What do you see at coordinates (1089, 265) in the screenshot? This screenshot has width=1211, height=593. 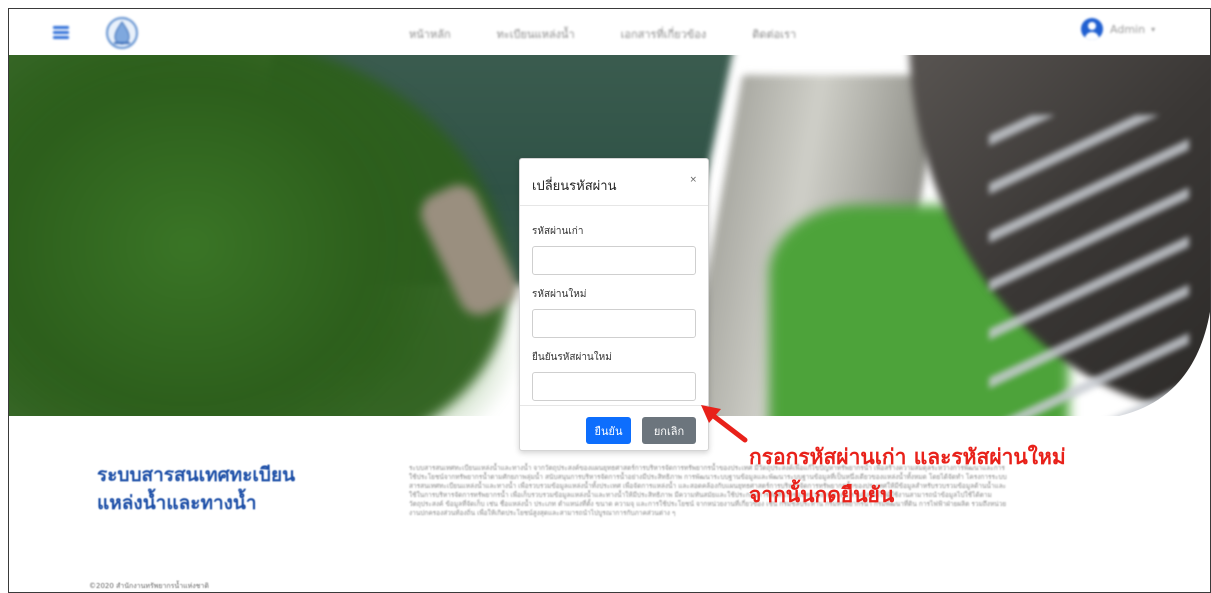 I see `penstock-pipes` at bounding box center [1089, 265].